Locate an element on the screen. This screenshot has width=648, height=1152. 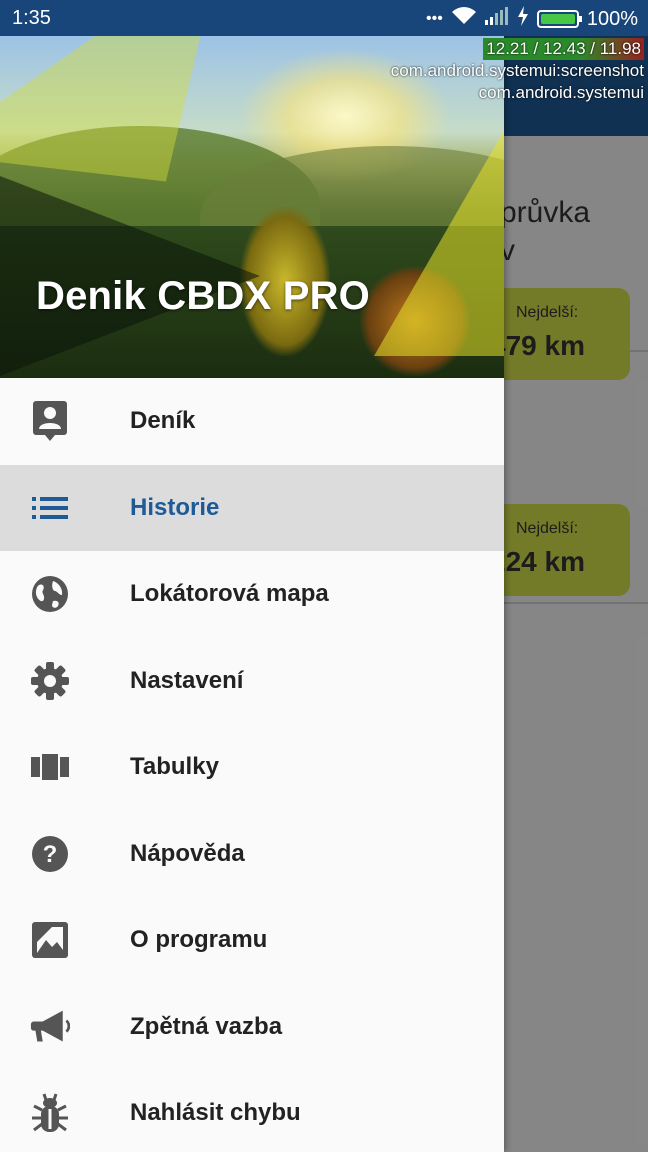
drawer-title: Denik CBDX PRO is located at coordinates (203, 296).